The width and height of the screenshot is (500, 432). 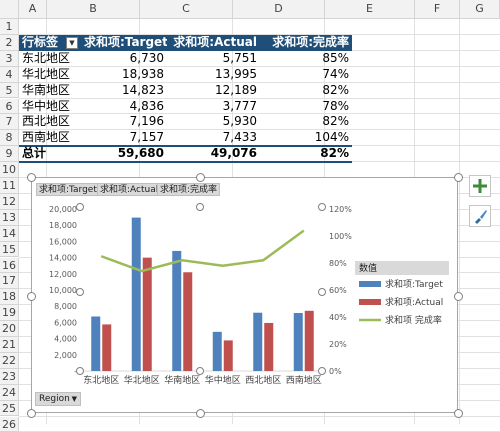 I want to click on pivot-total-cell: 82%, so click(x=306, y=154).